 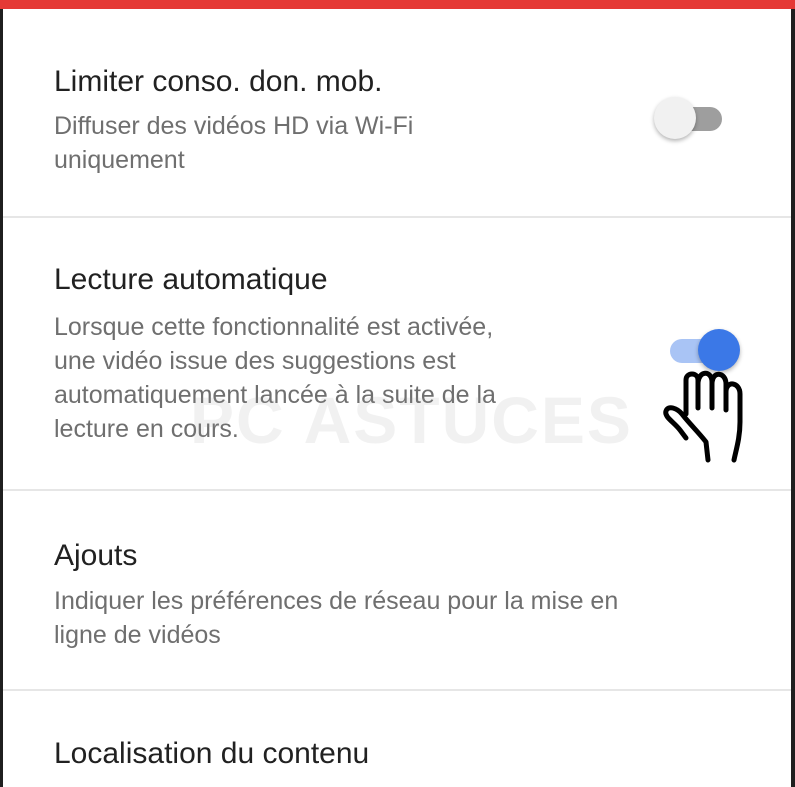 I want to click on setting-description-line: une vidéo issue des suggestions est, so click(x=255, y=361).